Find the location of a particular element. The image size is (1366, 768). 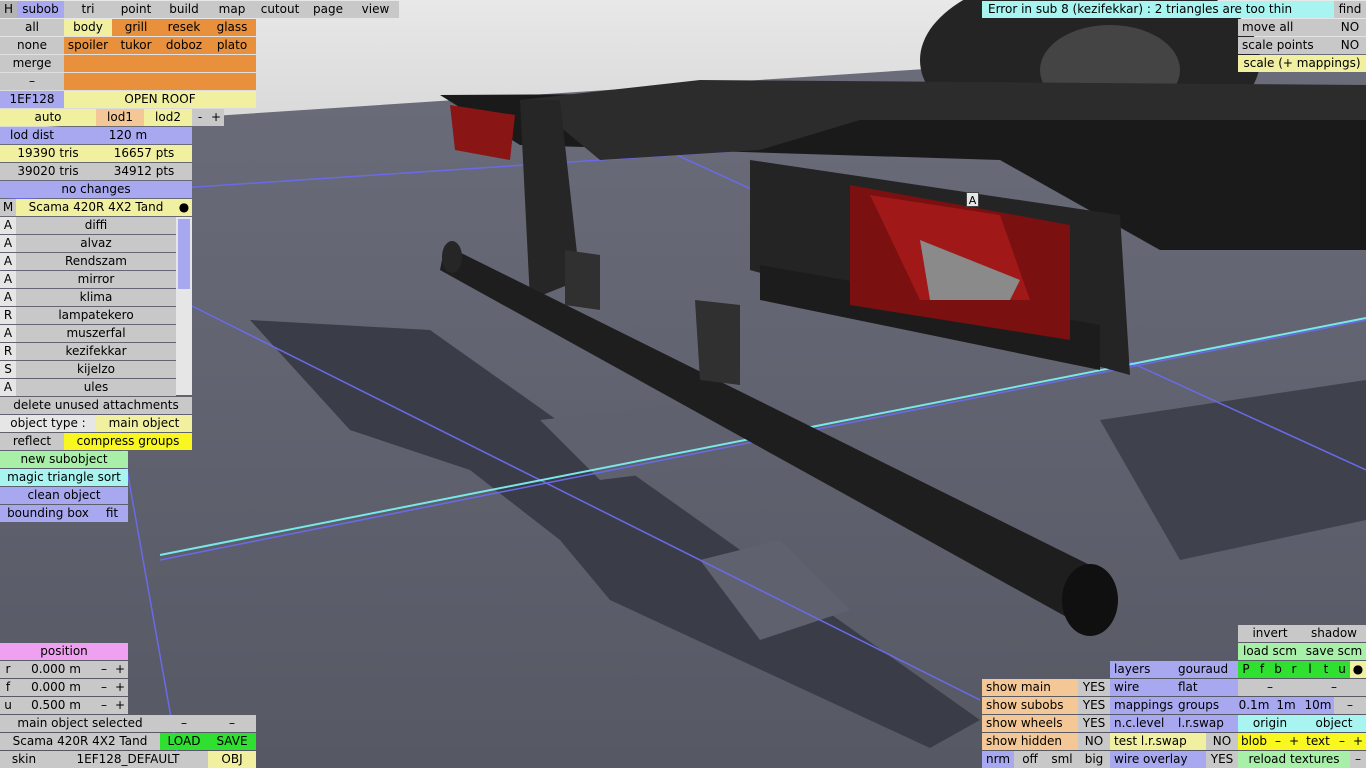

merge-button: merge is located at coordinates (32, 63).